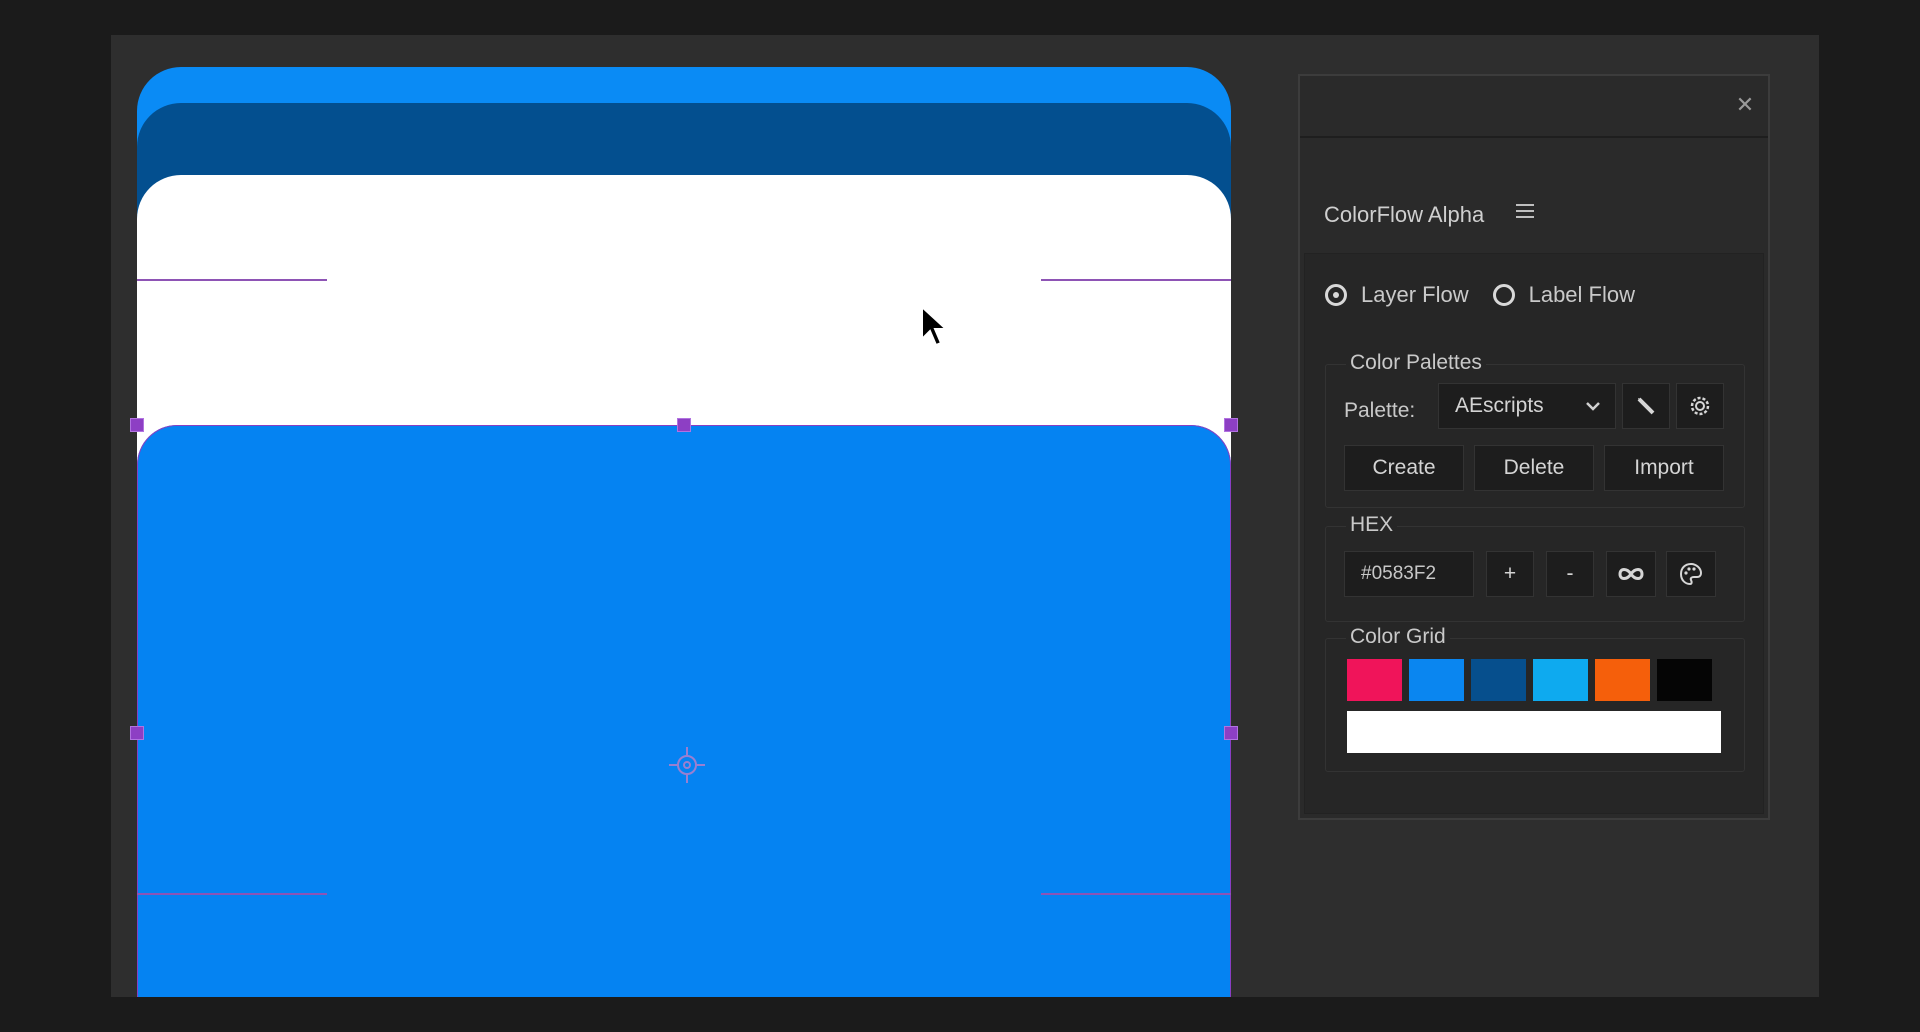  I want to click on mouse-cursor-icon, so click(935, 326).